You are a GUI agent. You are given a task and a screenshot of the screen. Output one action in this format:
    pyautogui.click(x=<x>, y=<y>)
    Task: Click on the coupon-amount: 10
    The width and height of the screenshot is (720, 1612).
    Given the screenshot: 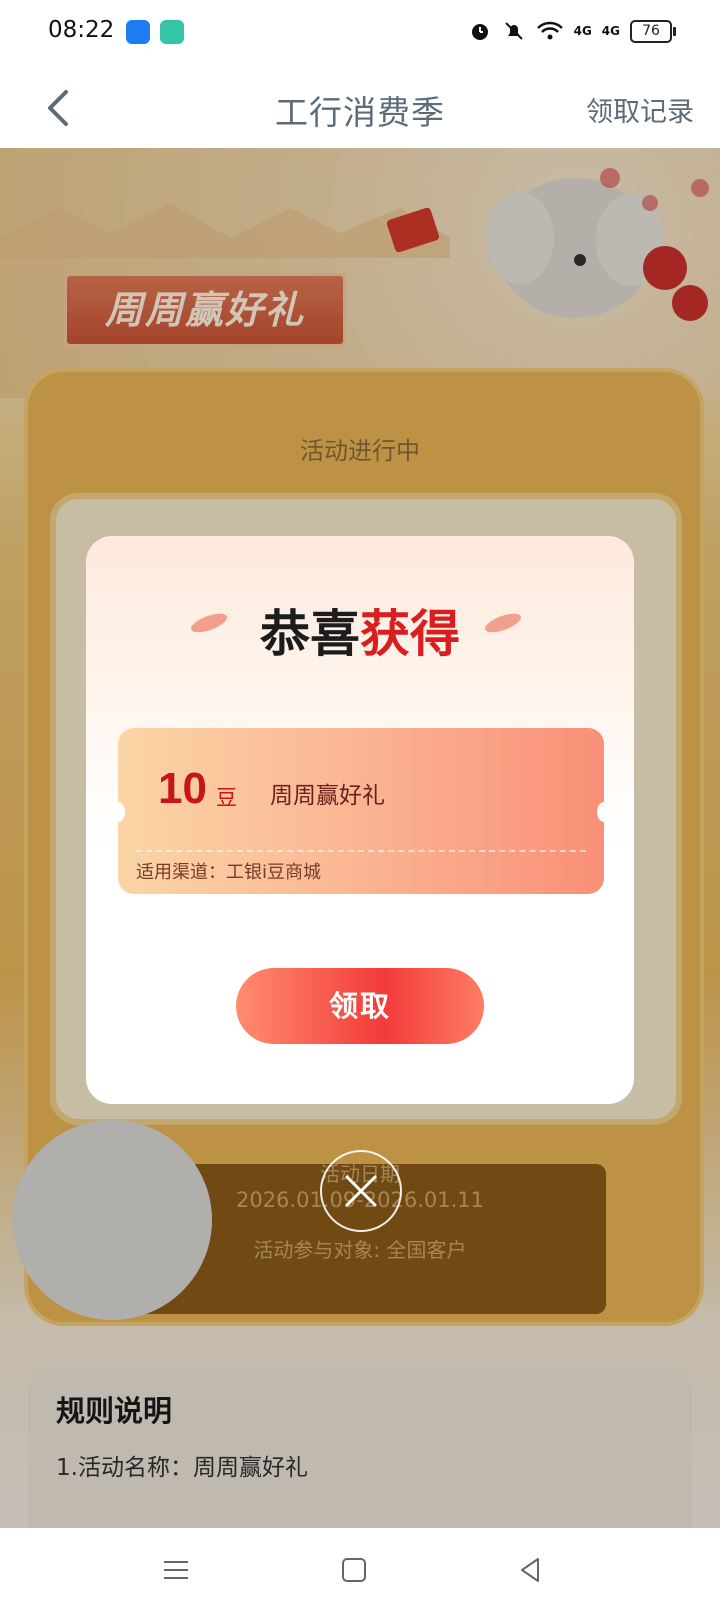 What is the action you would take?
    pyautogui.click(x=182, y=788)
    